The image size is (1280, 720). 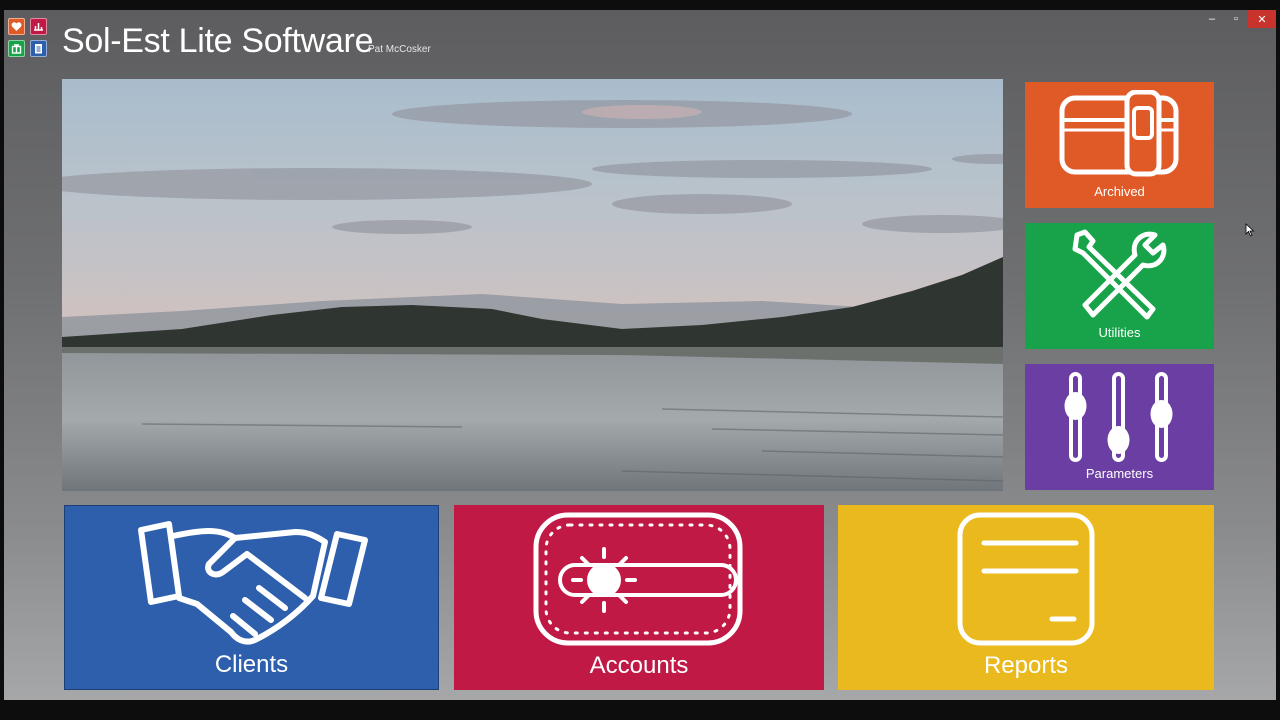 I want to click on chart-icon, so click(x=38, y=26).